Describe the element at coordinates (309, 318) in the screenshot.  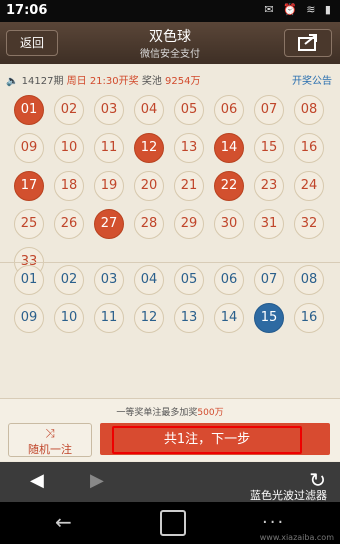
I see `blue-ball-16: 16` at that location.